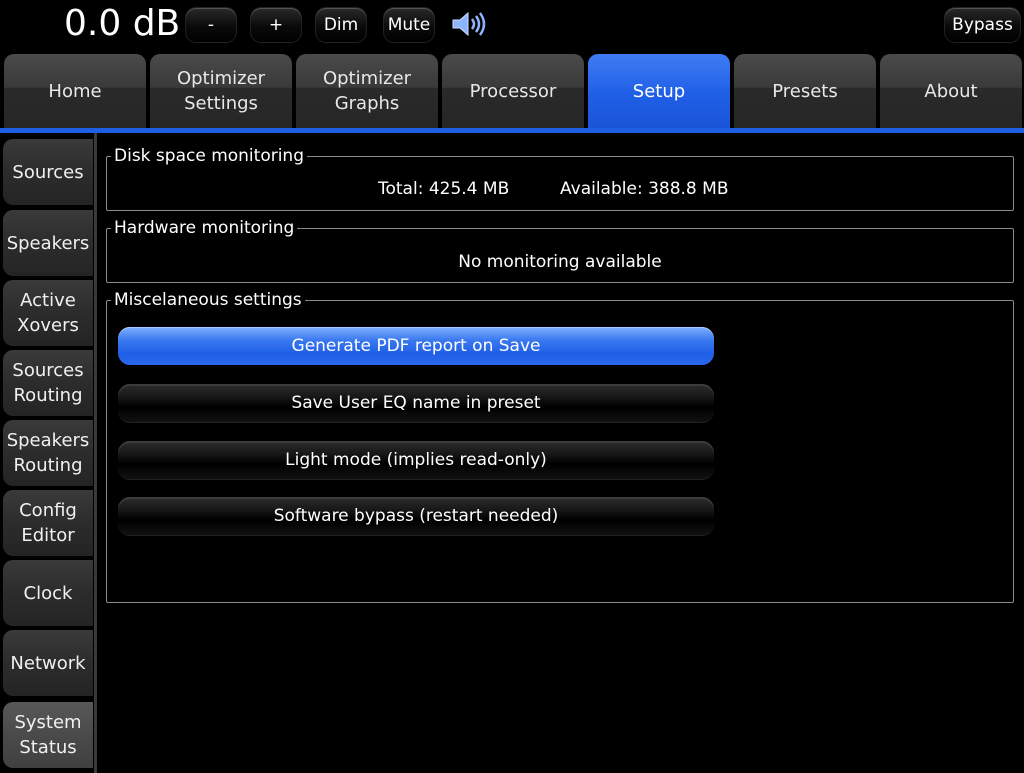 The width and height of the screenshot is (1024, 773). I want to click on sidebar-item-sources: Sources, so click(48, 172).